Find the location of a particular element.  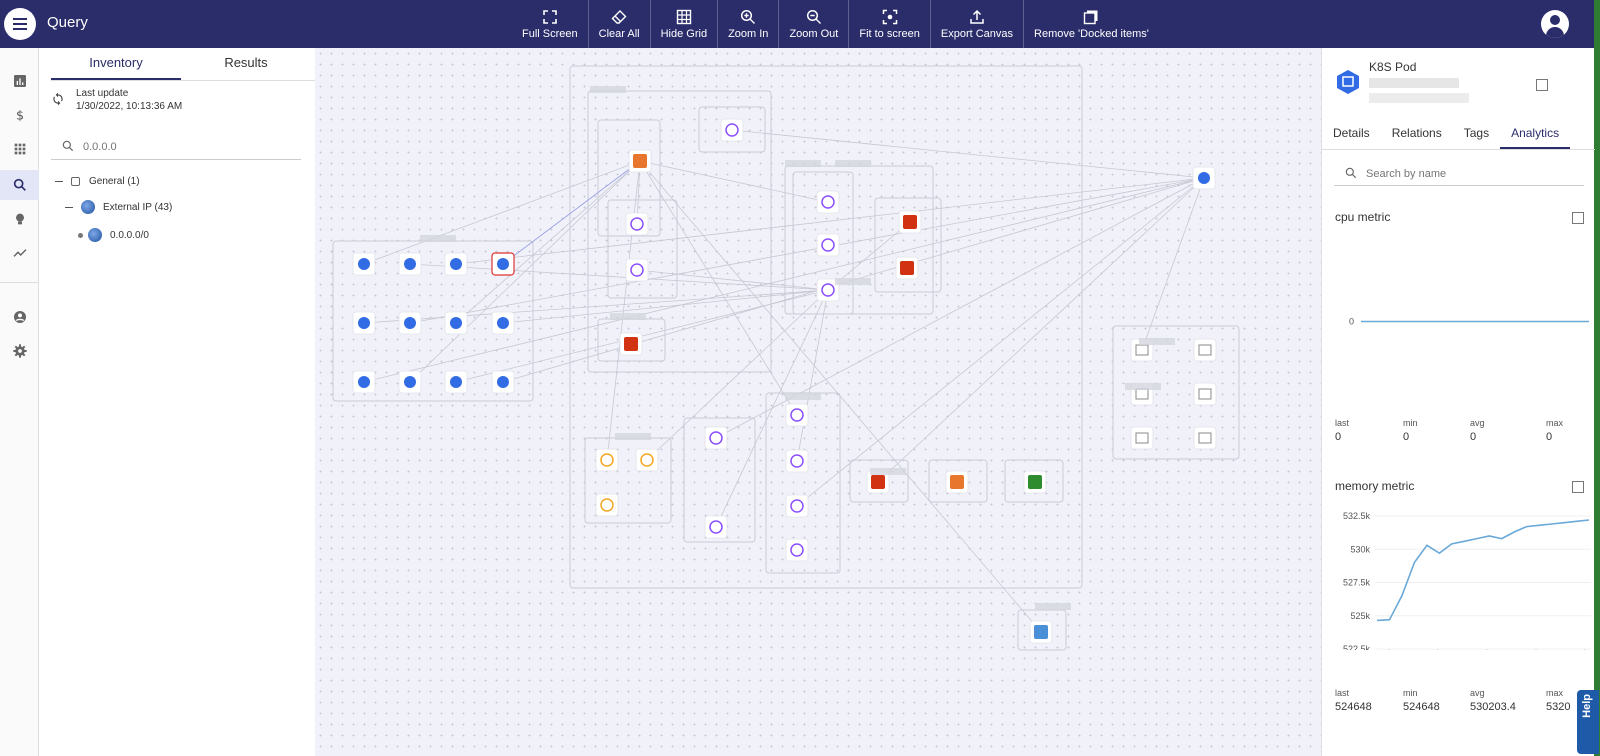

inventory-search-input is located at coordinates (183, 147).